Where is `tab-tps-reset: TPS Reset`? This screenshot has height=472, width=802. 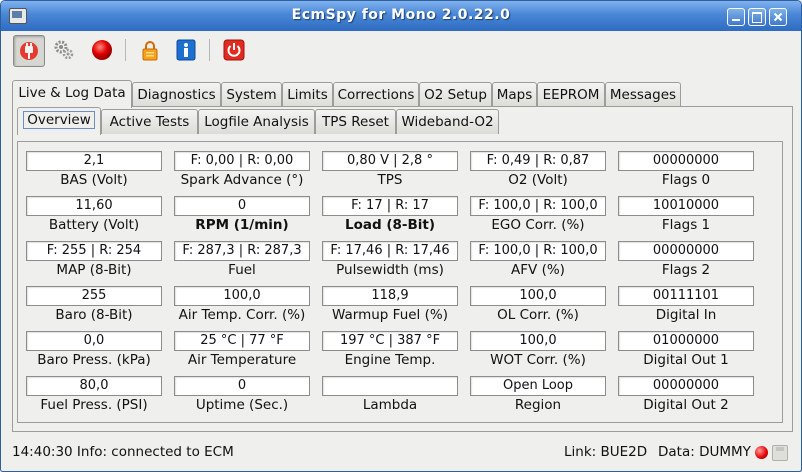 tab-tps-reset: TPS Reset is located at coordinates (355, 121).